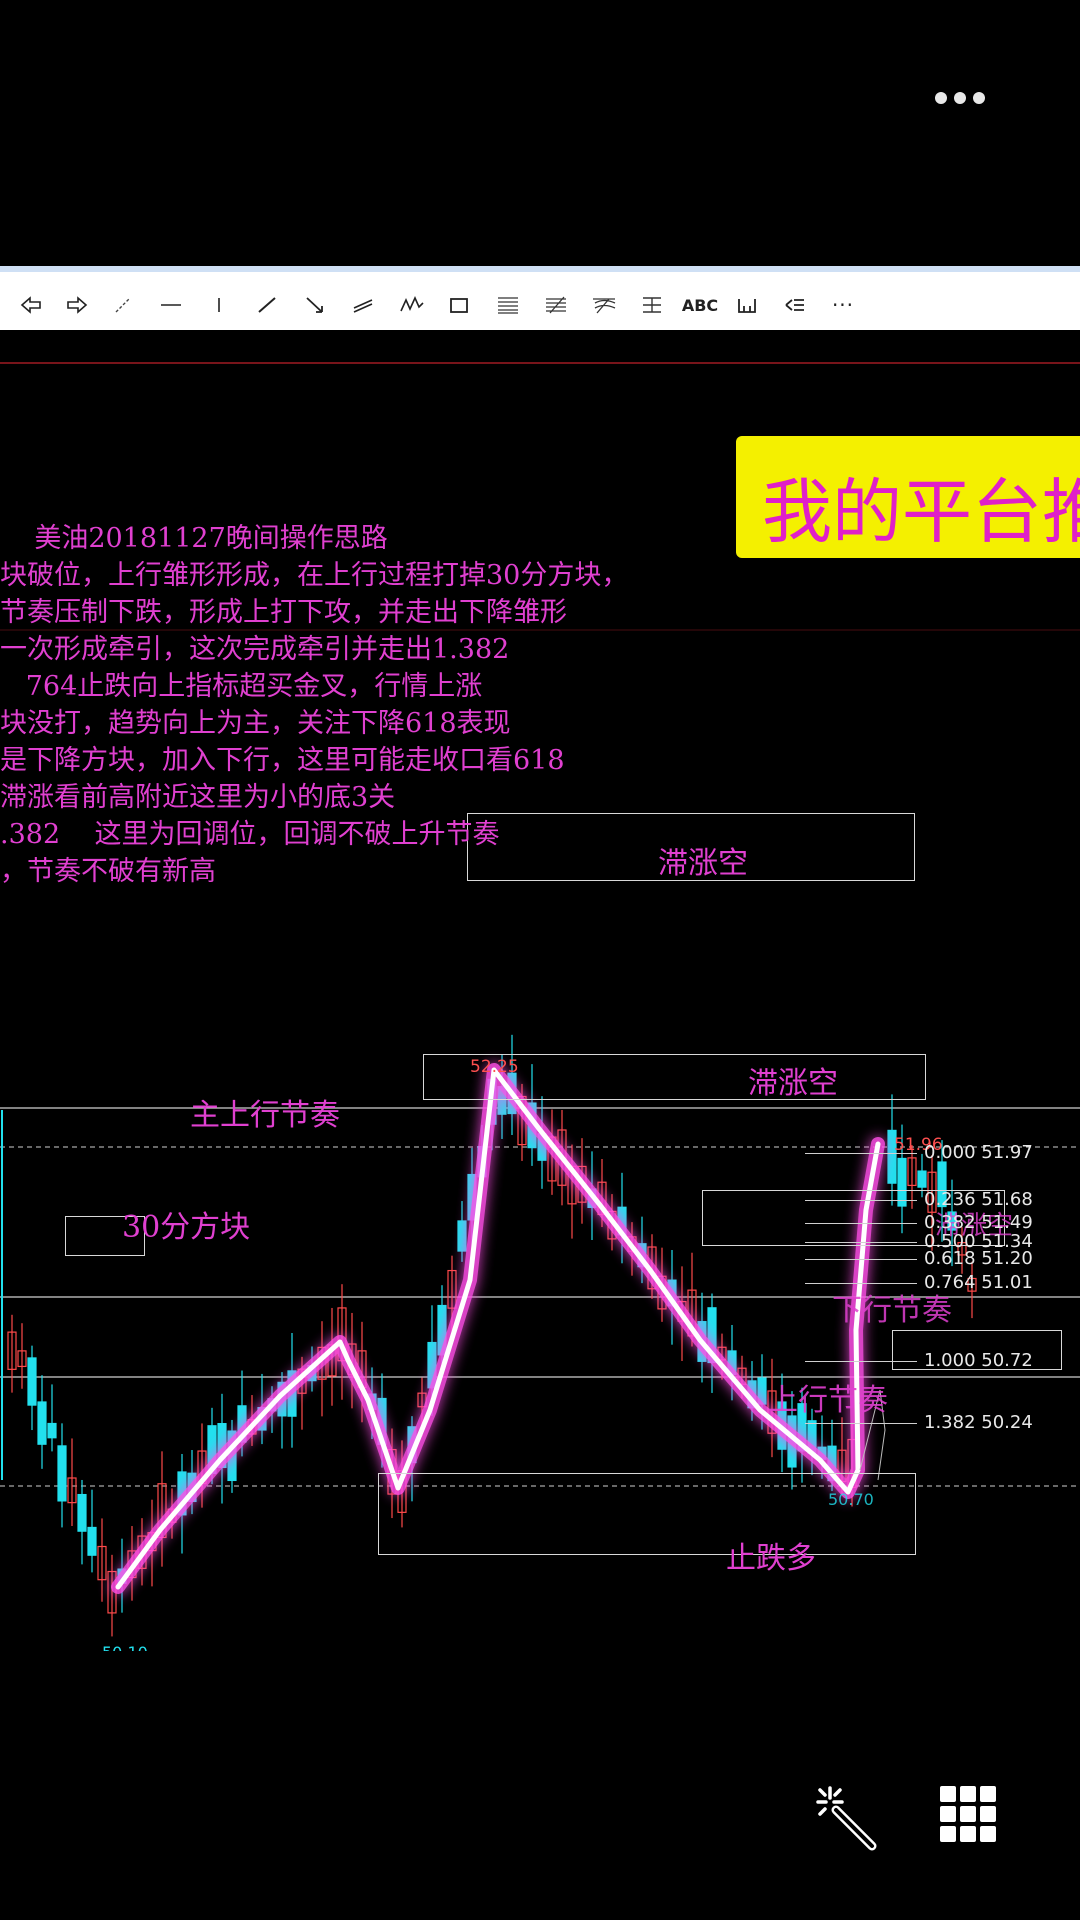 Image resolution: width=1080 pixels, height=1920 pixels. I want to click on stop-fall-long-box, so click(647, 1514).